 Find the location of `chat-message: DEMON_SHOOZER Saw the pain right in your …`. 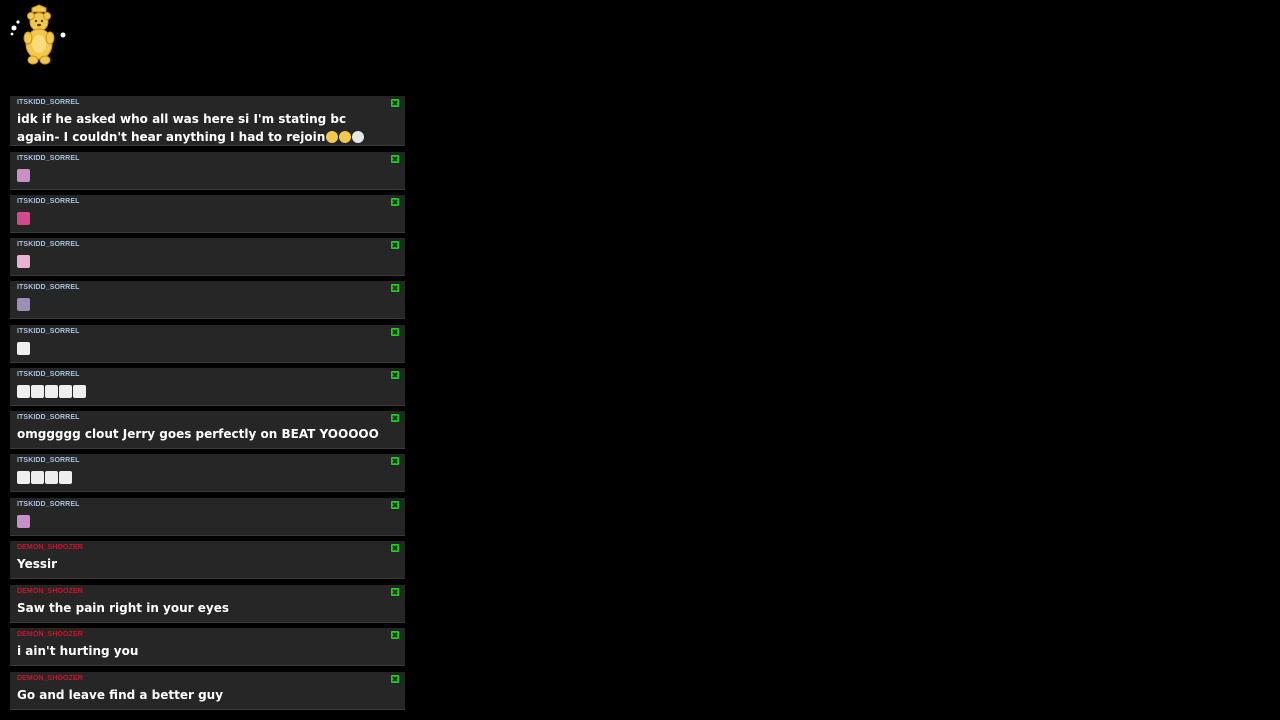

chat-message: DEMON_SHOOZER Saw the pain right in your … is located at coordinates (207, 604).